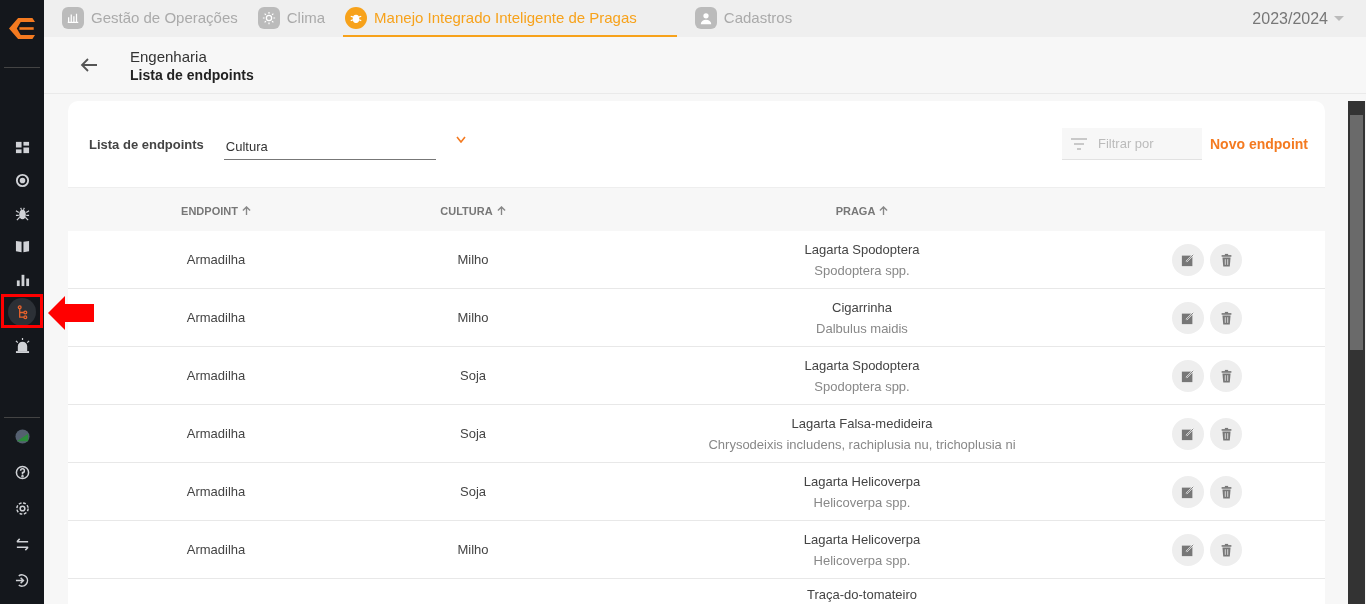 The image size is (1366, 604). Describe the element at coordinates (146, 144) in the screenshot. I see `list-label: Lista de endpoints` at that location.